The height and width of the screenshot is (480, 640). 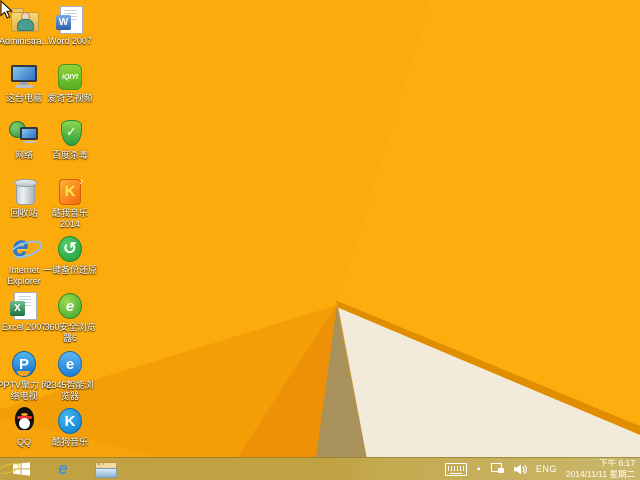 What do you see at coordinates (6, 9) in the screenshot?
I see `mouse-cursor-icon` at bounding box center [6, 9].